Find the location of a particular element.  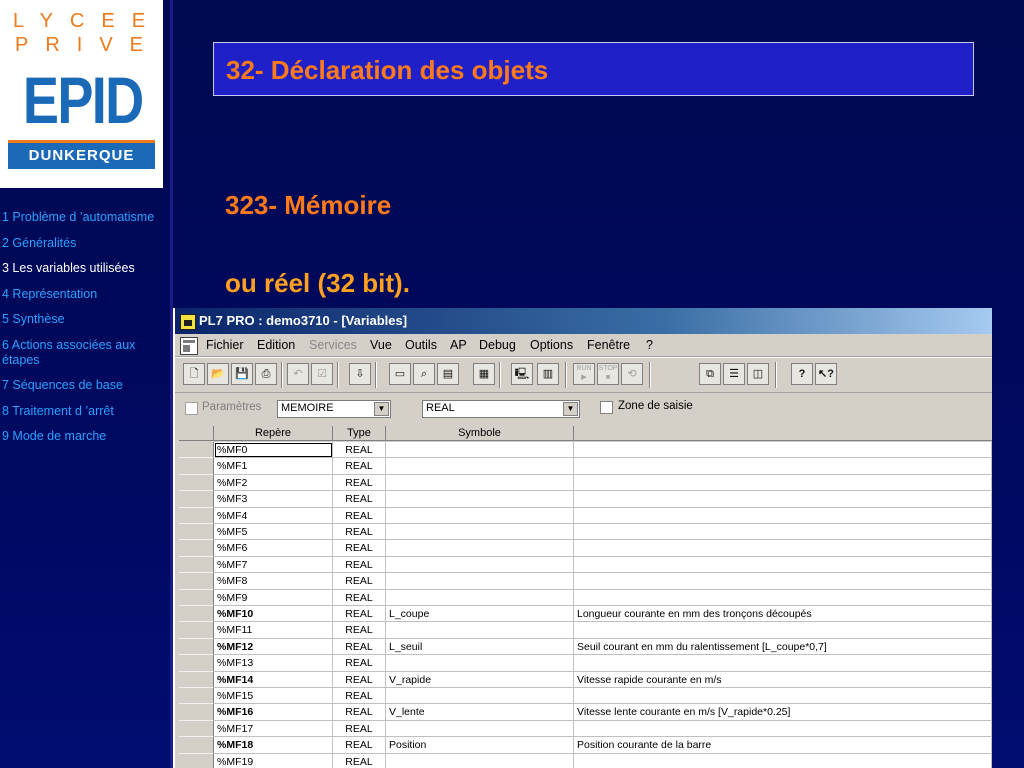

table-row: %MF5 REAL is located at coordinates (585, 532).